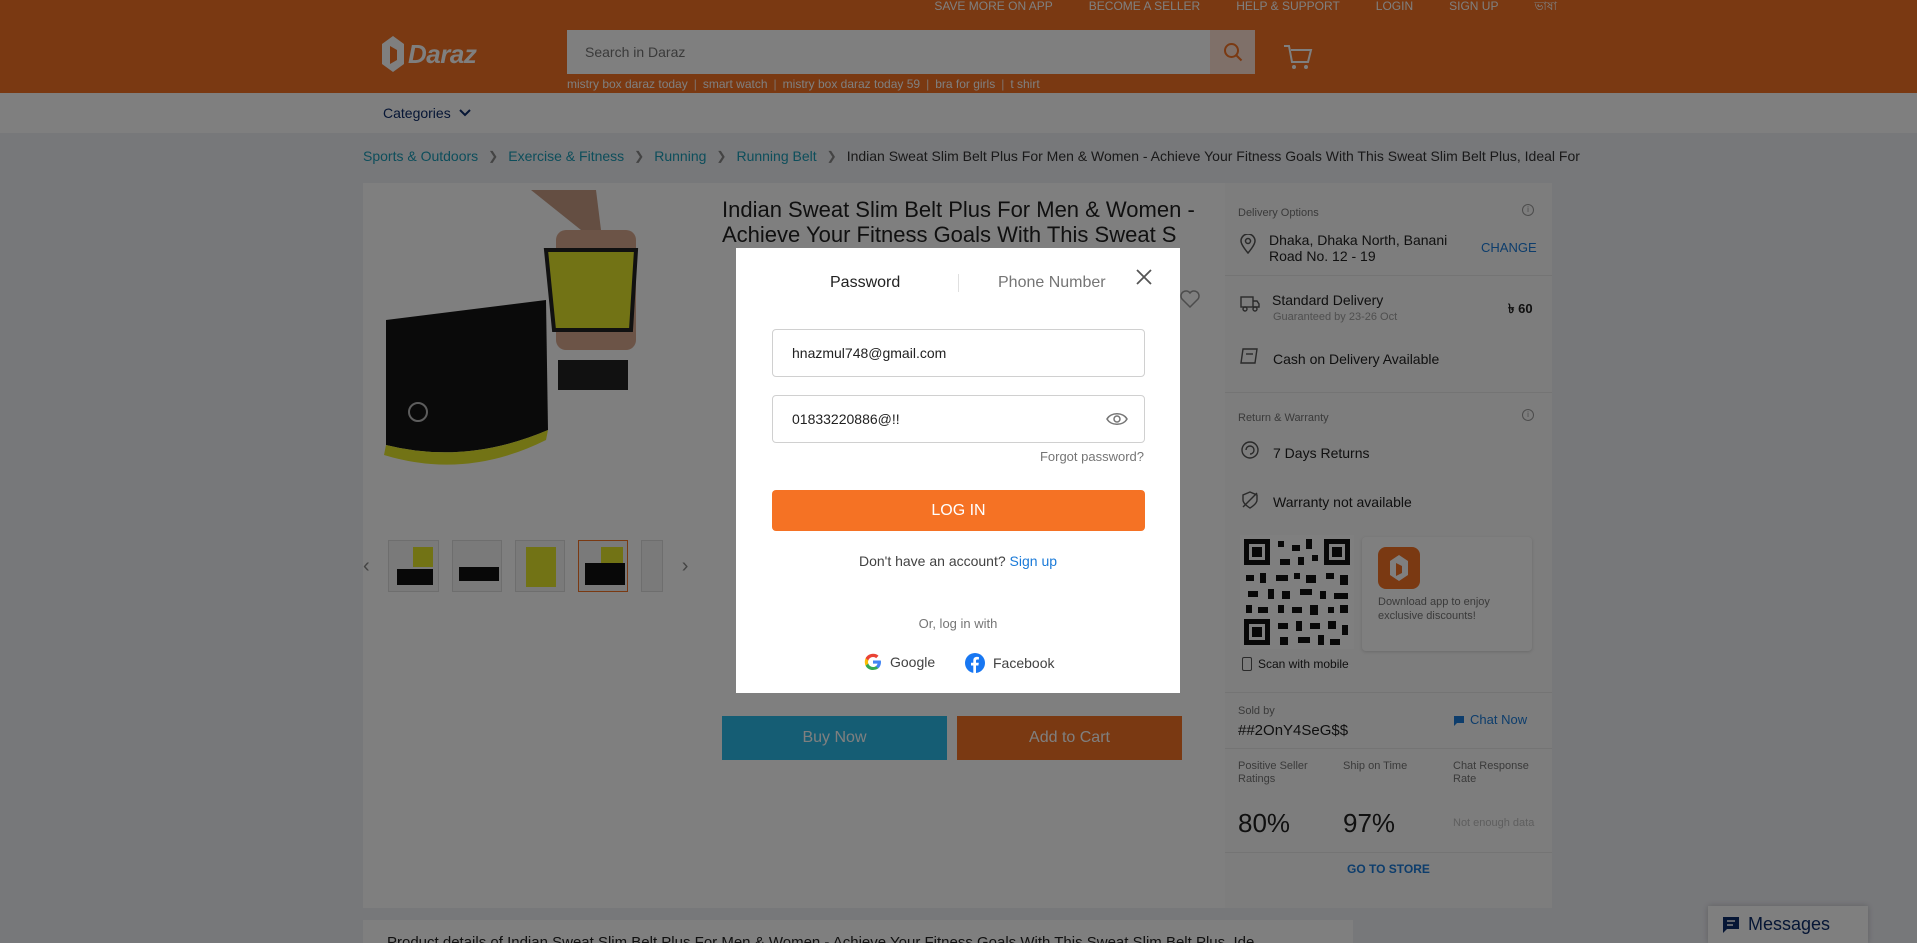  I want to click on facebook-icon, so click(975, 663).